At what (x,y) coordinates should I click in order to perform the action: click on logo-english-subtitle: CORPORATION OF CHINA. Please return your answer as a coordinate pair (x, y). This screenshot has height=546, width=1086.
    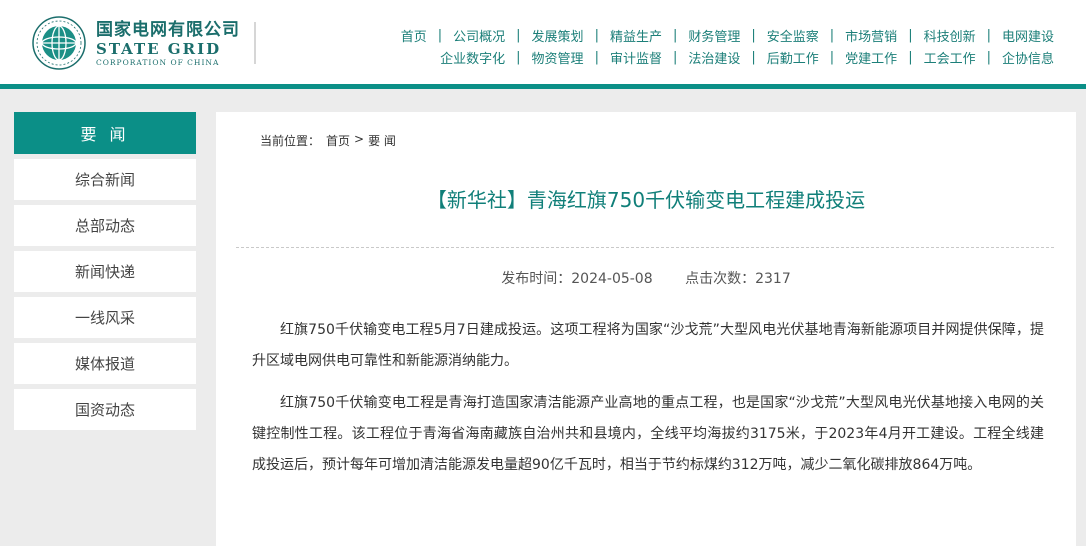
    Looking at the image, I should click on (158, 62).